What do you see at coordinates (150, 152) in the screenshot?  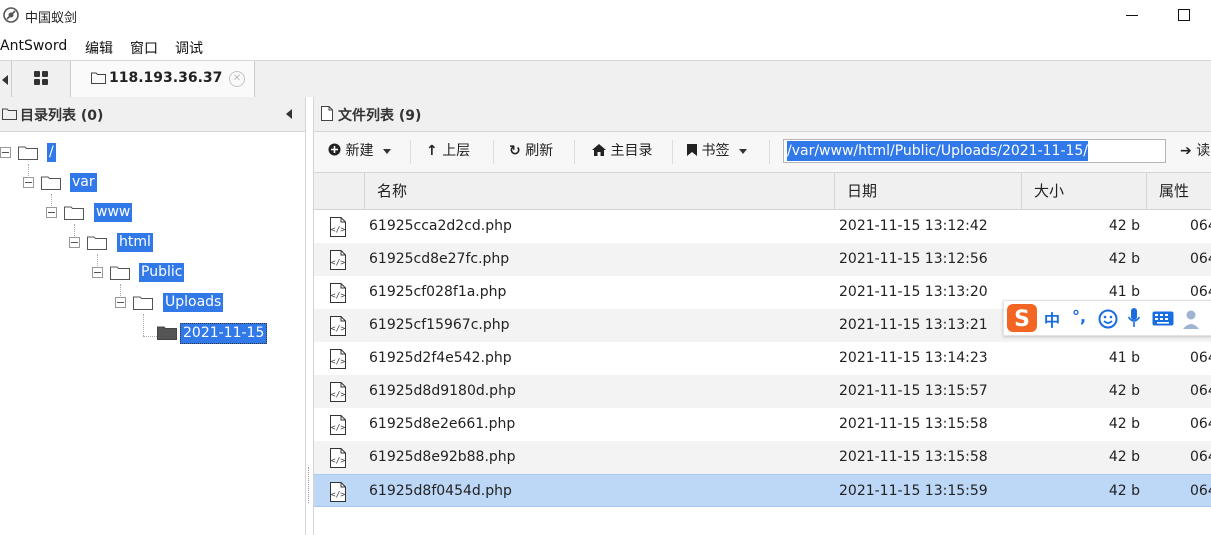 I see `tree-node-root: /` at bounding box center [150, 152].